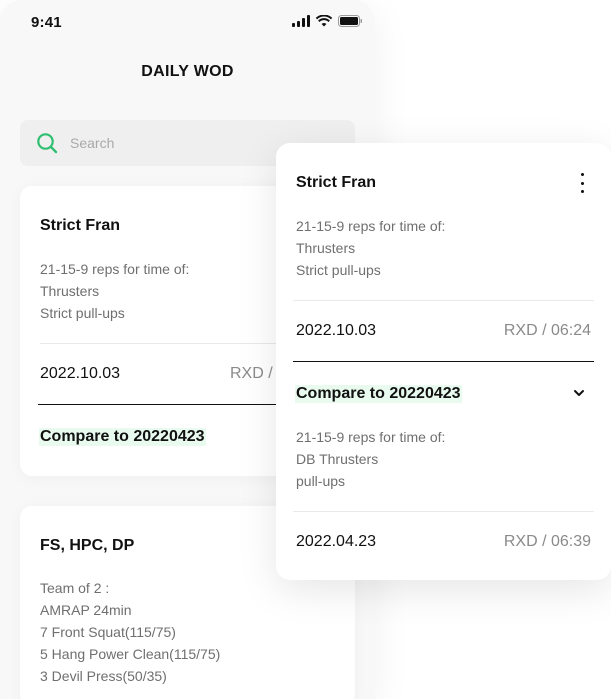 Image resolution: width=611 pixels, height=699 pixels. What do you see at coordinates (86, 610) in the screenshot?
I see `description-line: AMRAP 24min` at bounding box center [86, 610].